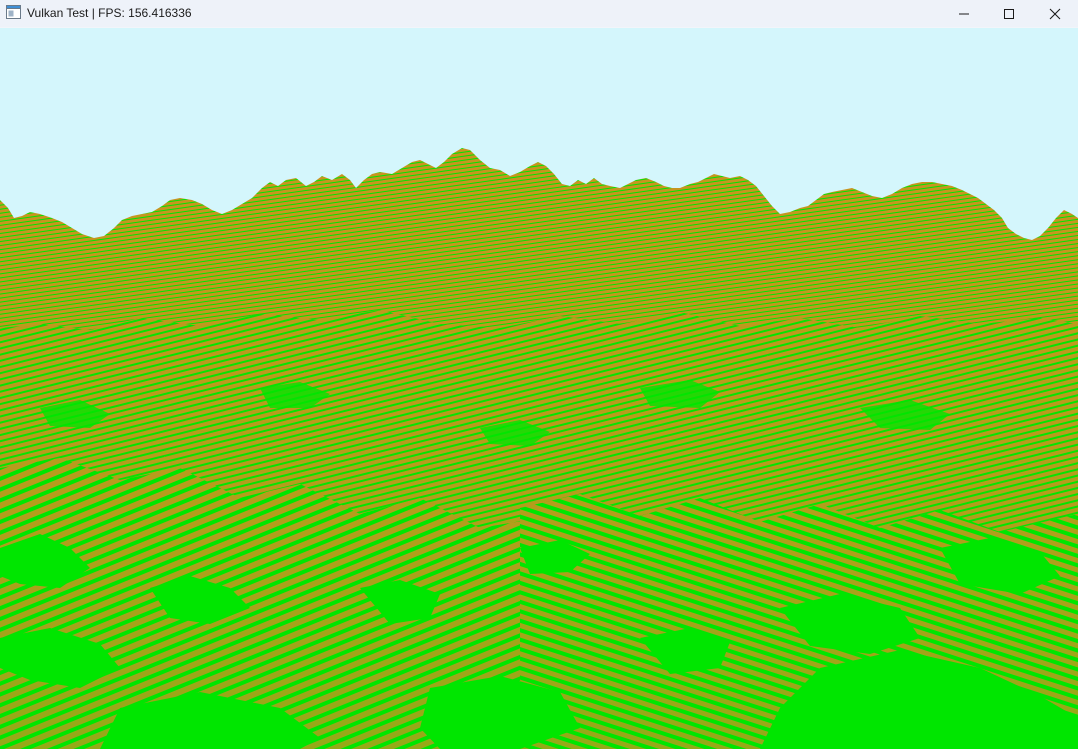 This screenshot has height=749, width=1078. Describe the element at coordinates (109, 13) in the screenshot. I see `window-title: Vulkan Test | FPS: 156.416336` at that location.